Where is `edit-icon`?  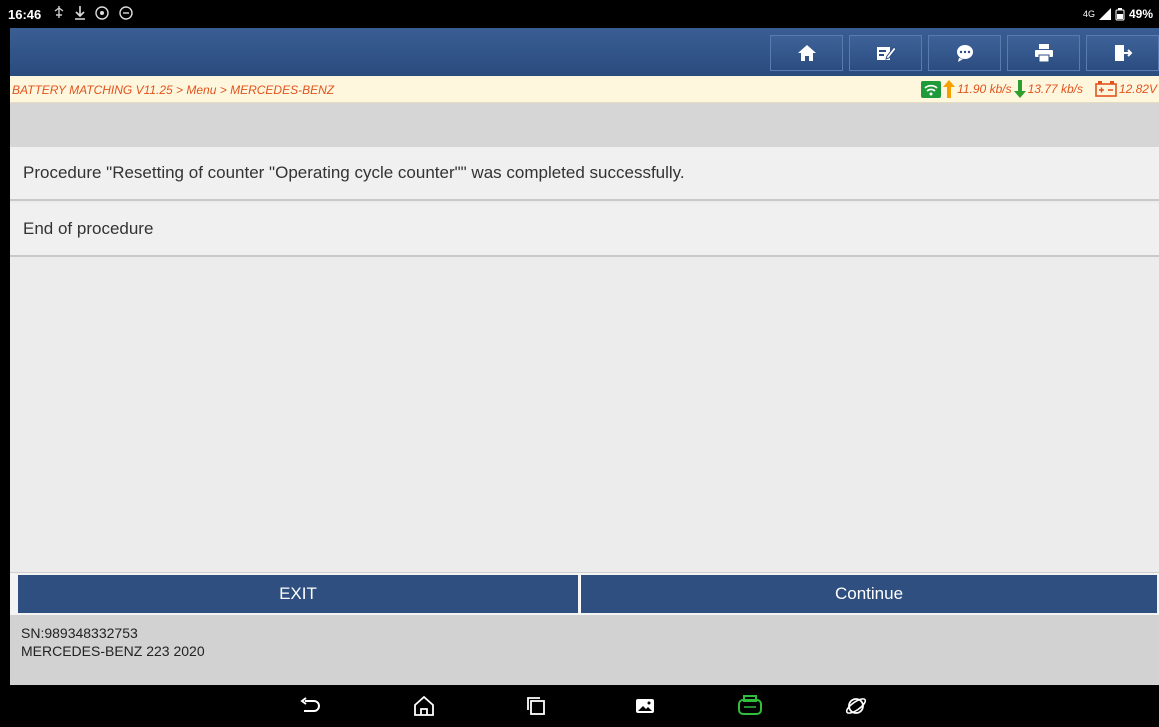 edit-icon is located at coordinates (886, 53).